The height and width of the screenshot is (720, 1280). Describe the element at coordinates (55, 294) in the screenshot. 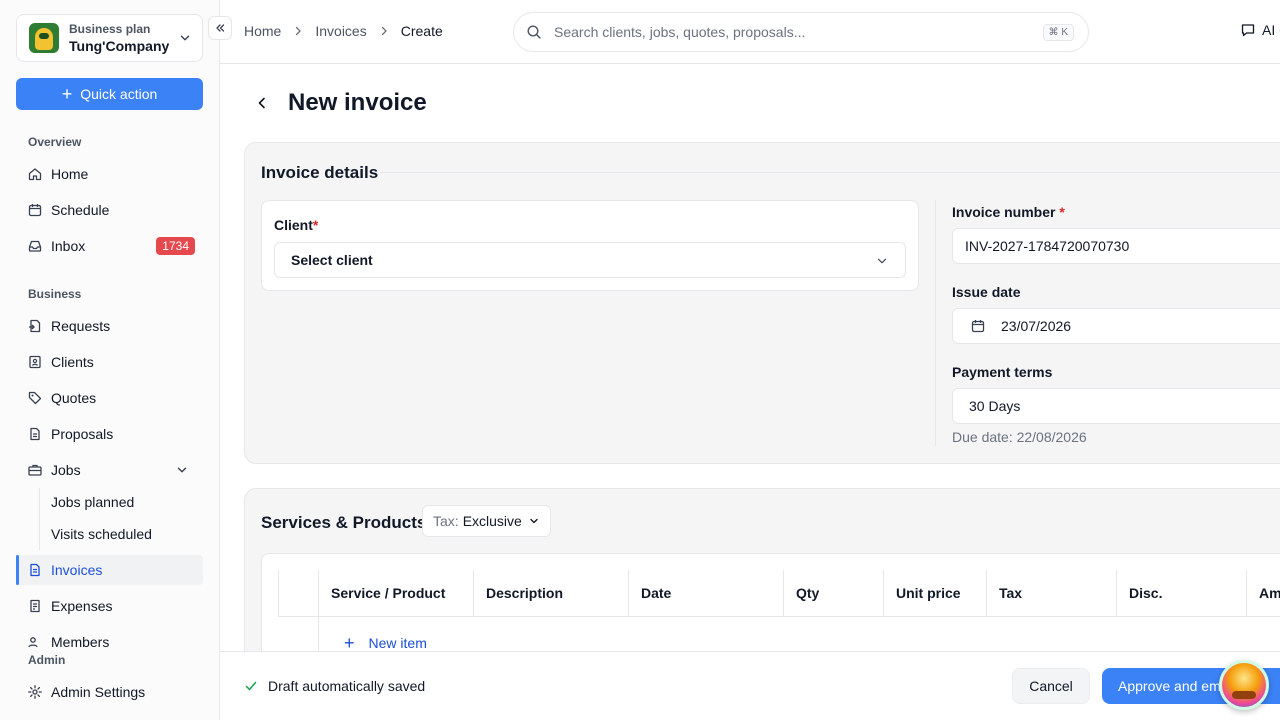

I see `section-business: Business` at that location.